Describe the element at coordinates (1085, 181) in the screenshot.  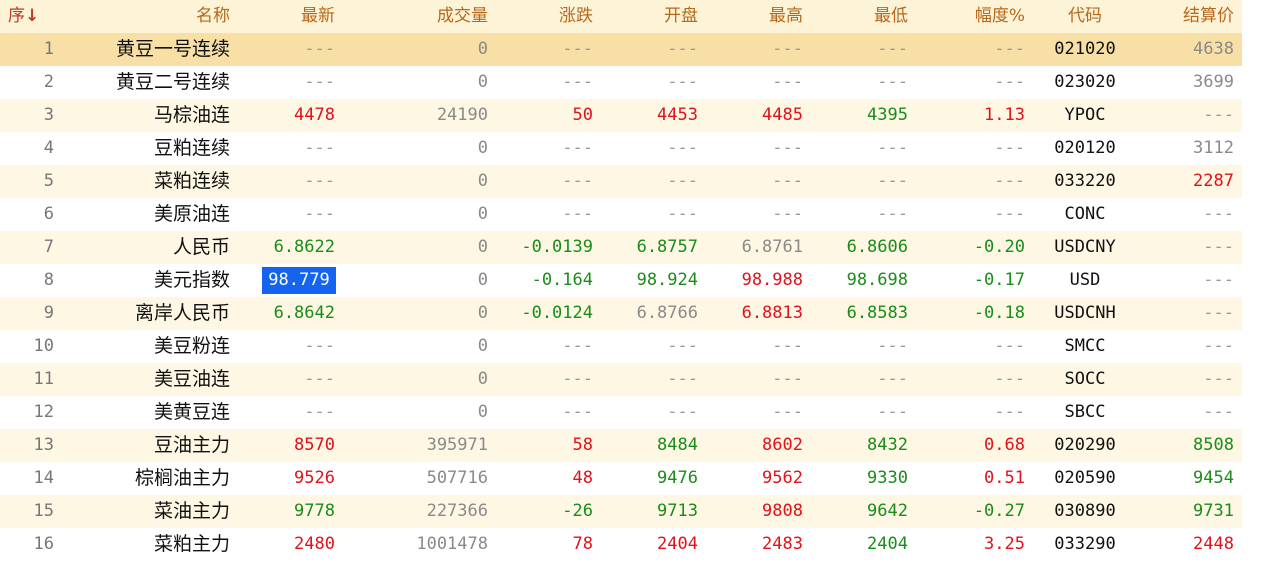
I see `cell-code: 033220` at that location.